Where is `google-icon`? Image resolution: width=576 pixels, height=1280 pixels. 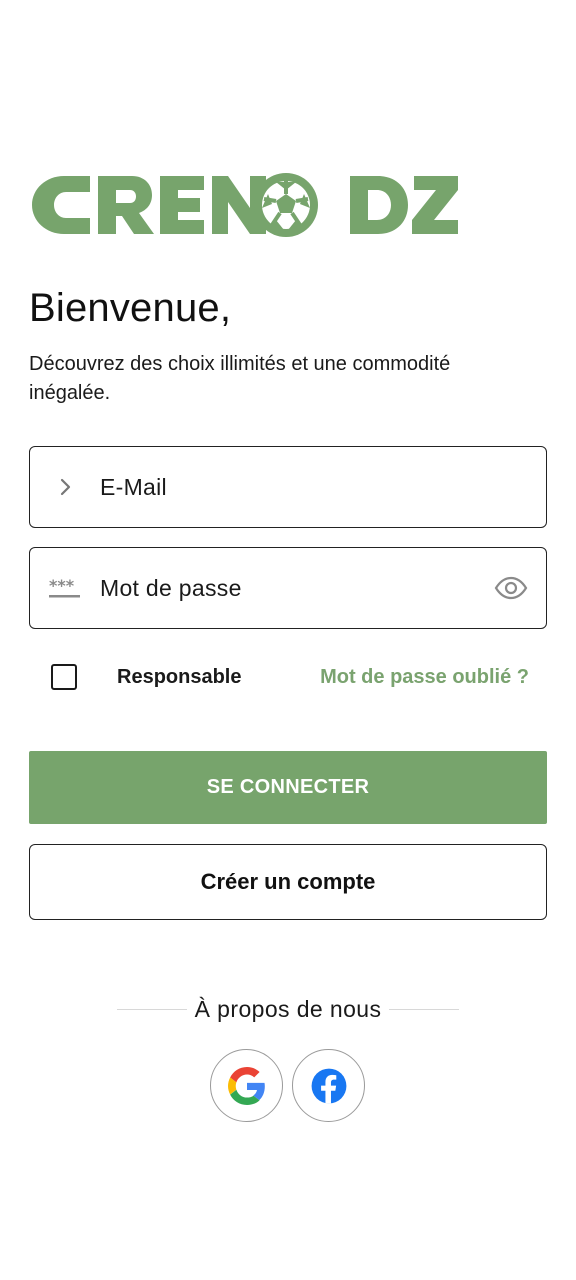
google-icon is located at coordinates (246, 1085).